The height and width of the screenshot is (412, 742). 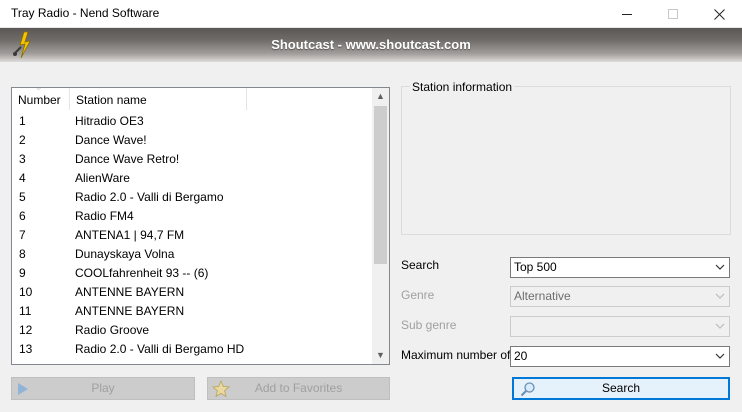 What do you see at coordinates (192, 178) in the screenshot?
I see `list-item: 4 AlienWare` at bounding box center [192, 178].